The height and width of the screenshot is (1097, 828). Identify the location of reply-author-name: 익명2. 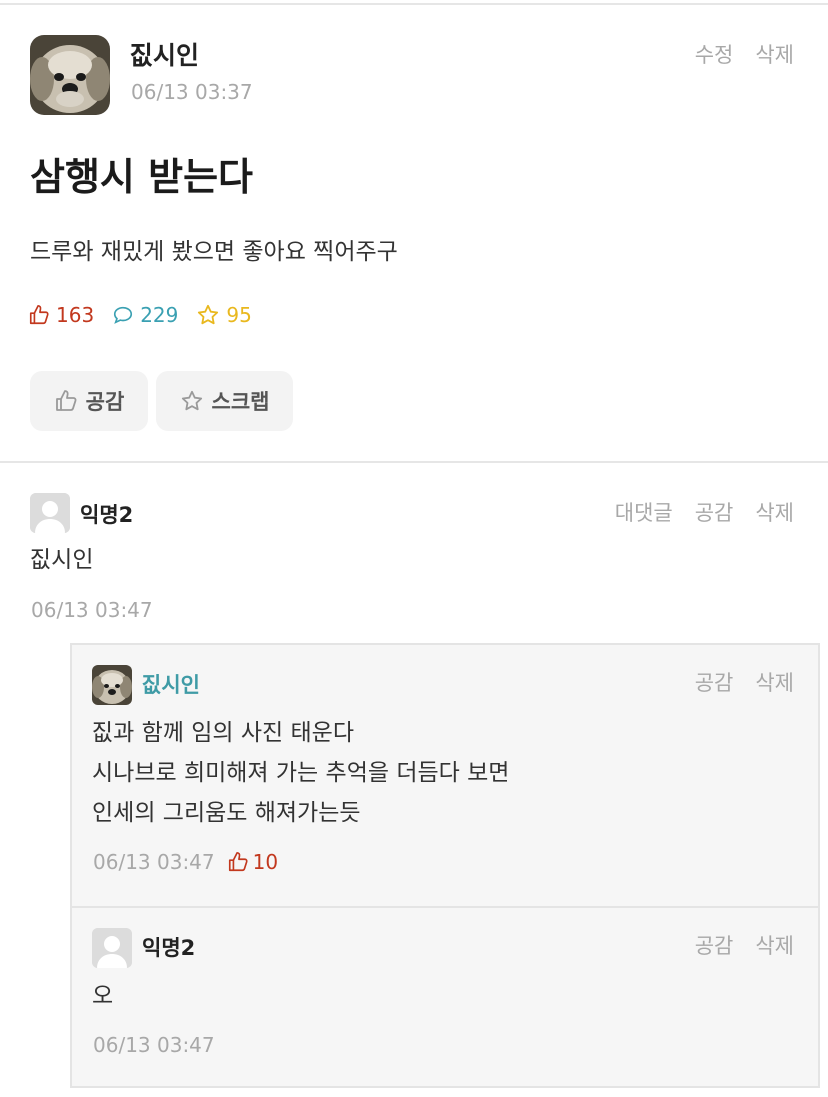
(169, 948).